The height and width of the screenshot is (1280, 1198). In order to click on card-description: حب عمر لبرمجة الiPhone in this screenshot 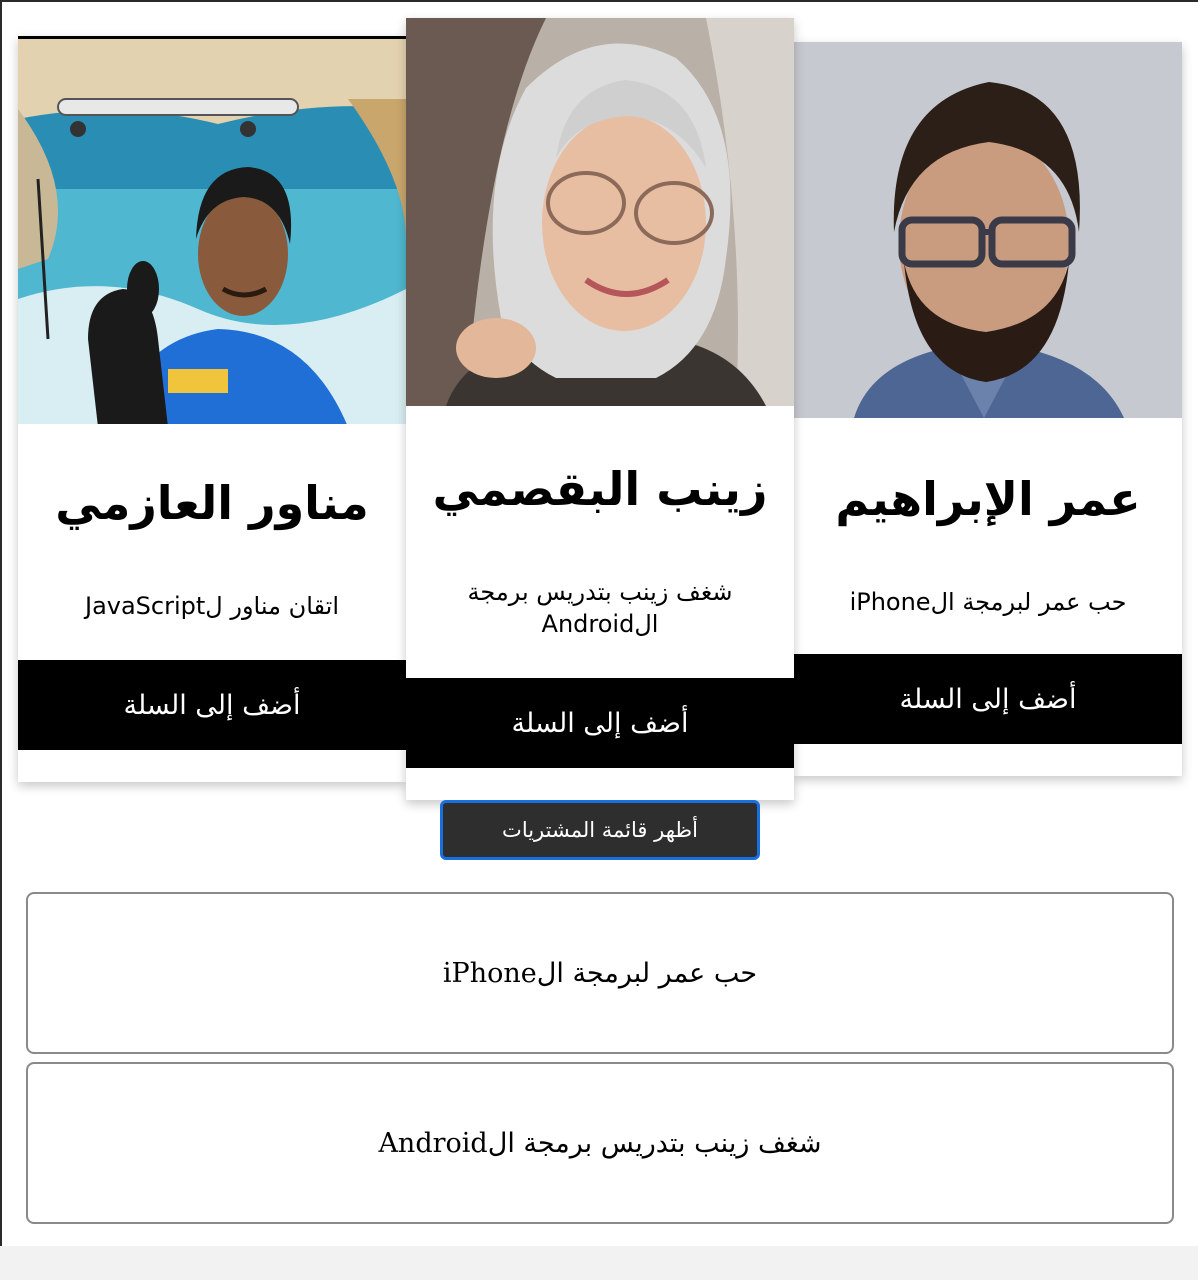, I will do `click(988, 602)`.